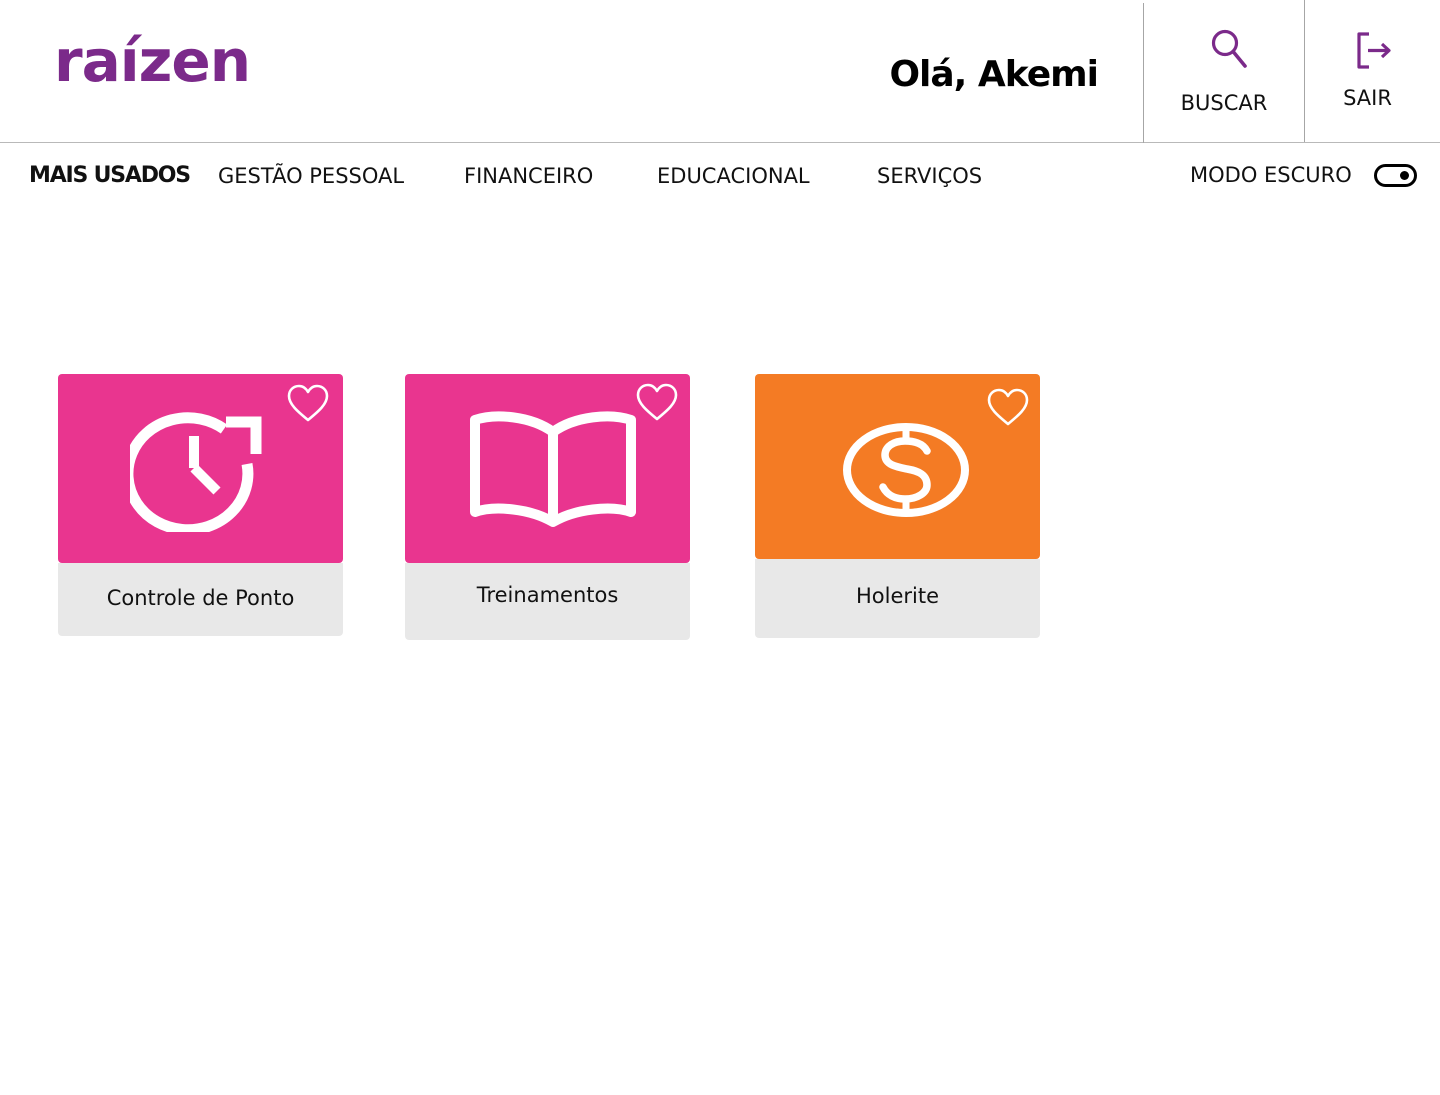 This screenshot has height=1095, width=1440. I want to click on dark-mode-label: MODO ESCURO, so click(1271, 175).